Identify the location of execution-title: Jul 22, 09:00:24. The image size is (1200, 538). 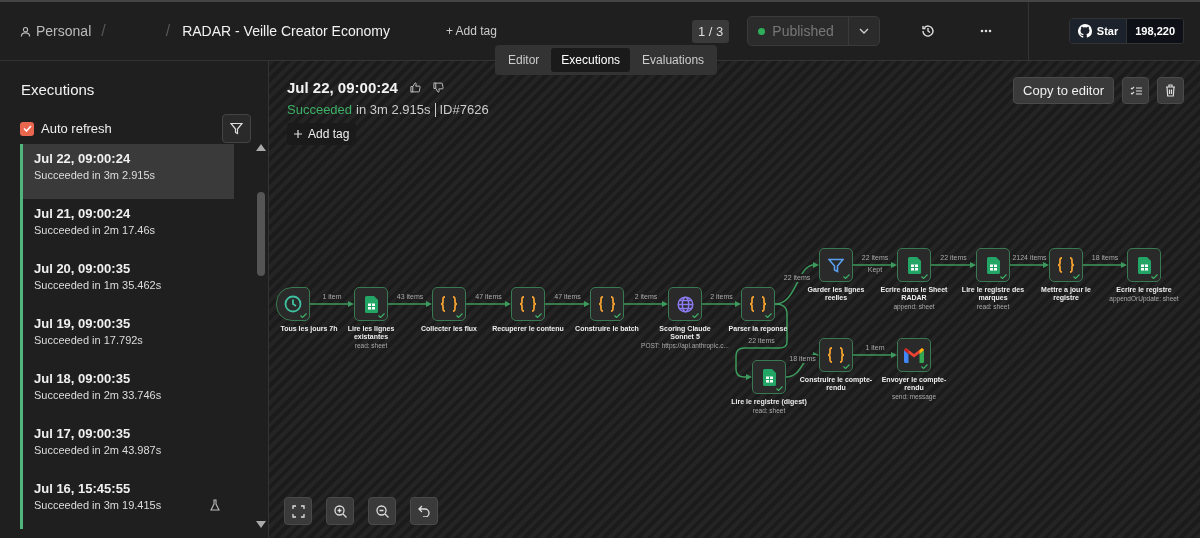
(342, 87).